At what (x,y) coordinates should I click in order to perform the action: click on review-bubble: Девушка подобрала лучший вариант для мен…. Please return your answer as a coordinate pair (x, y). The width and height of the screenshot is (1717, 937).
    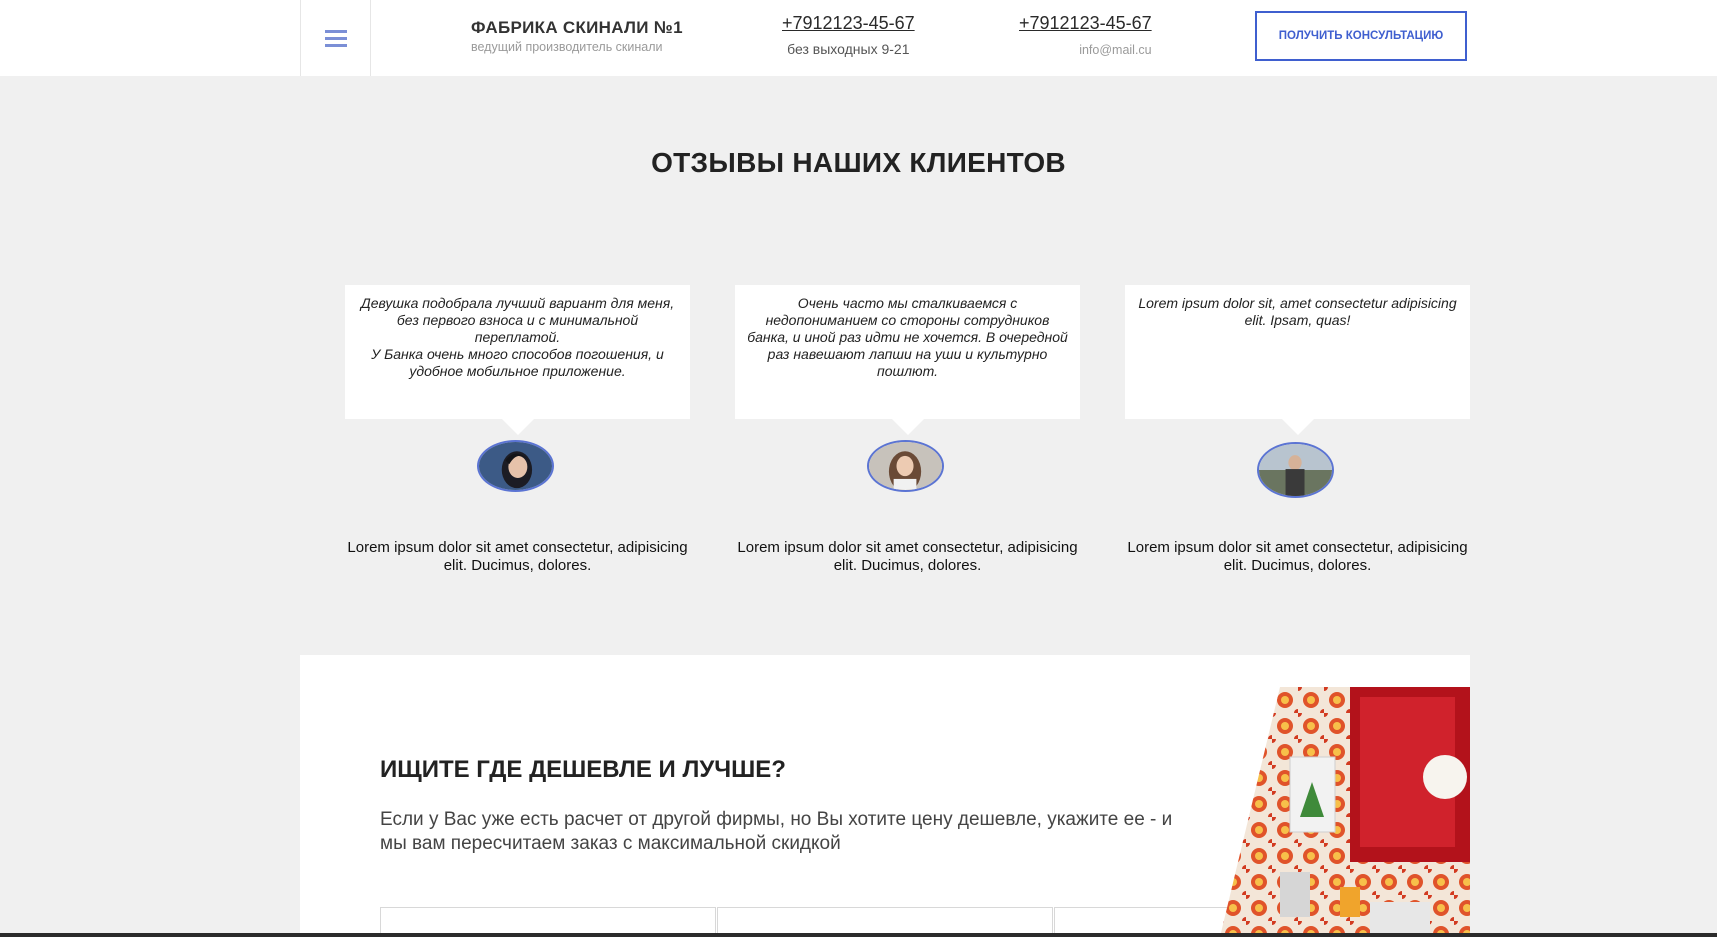
    Looking at the image, I should click on (517, 360).